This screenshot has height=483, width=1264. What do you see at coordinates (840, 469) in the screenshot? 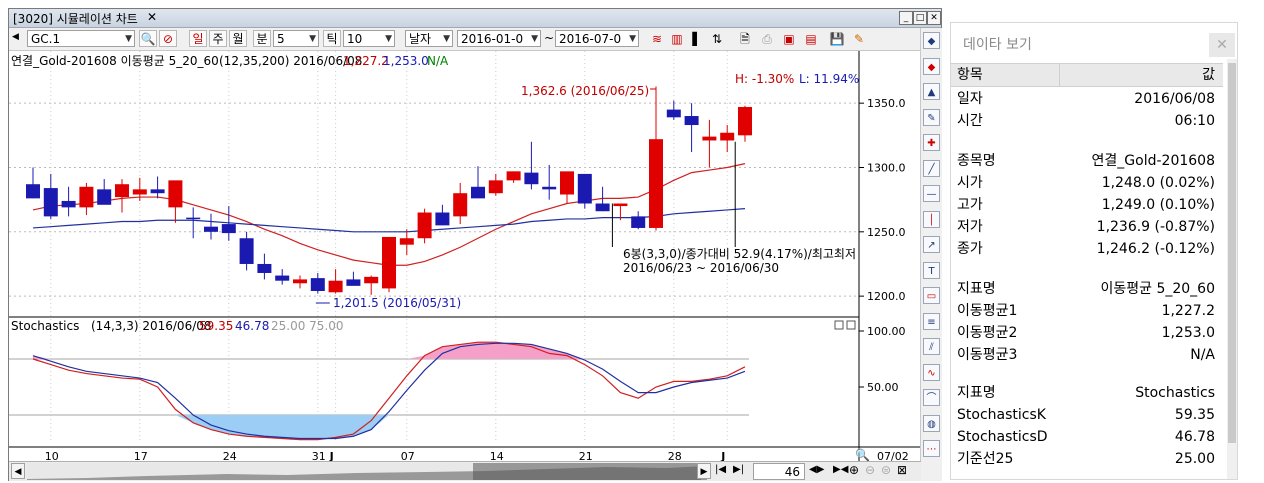
I see `zoom-out-icon: ▶◀` at bounding box center [840, 469].